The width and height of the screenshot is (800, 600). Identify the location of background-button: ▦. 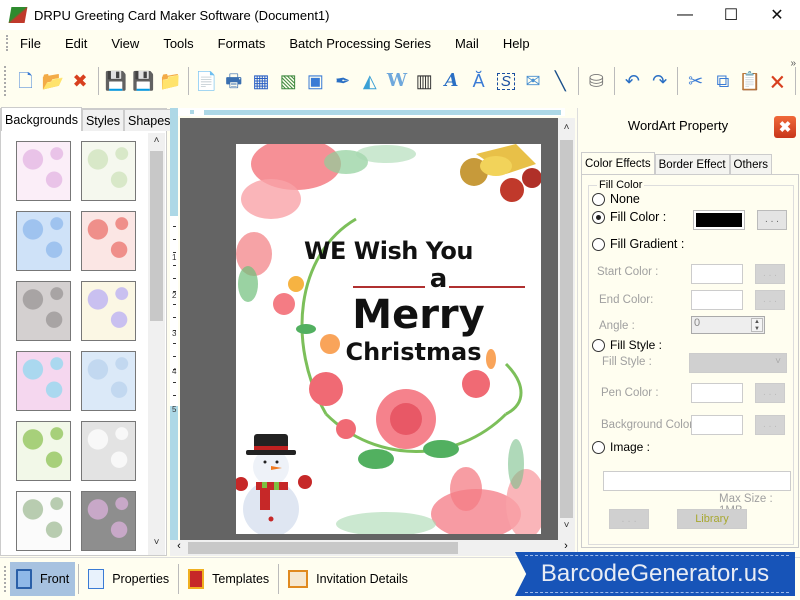
(260, 81).